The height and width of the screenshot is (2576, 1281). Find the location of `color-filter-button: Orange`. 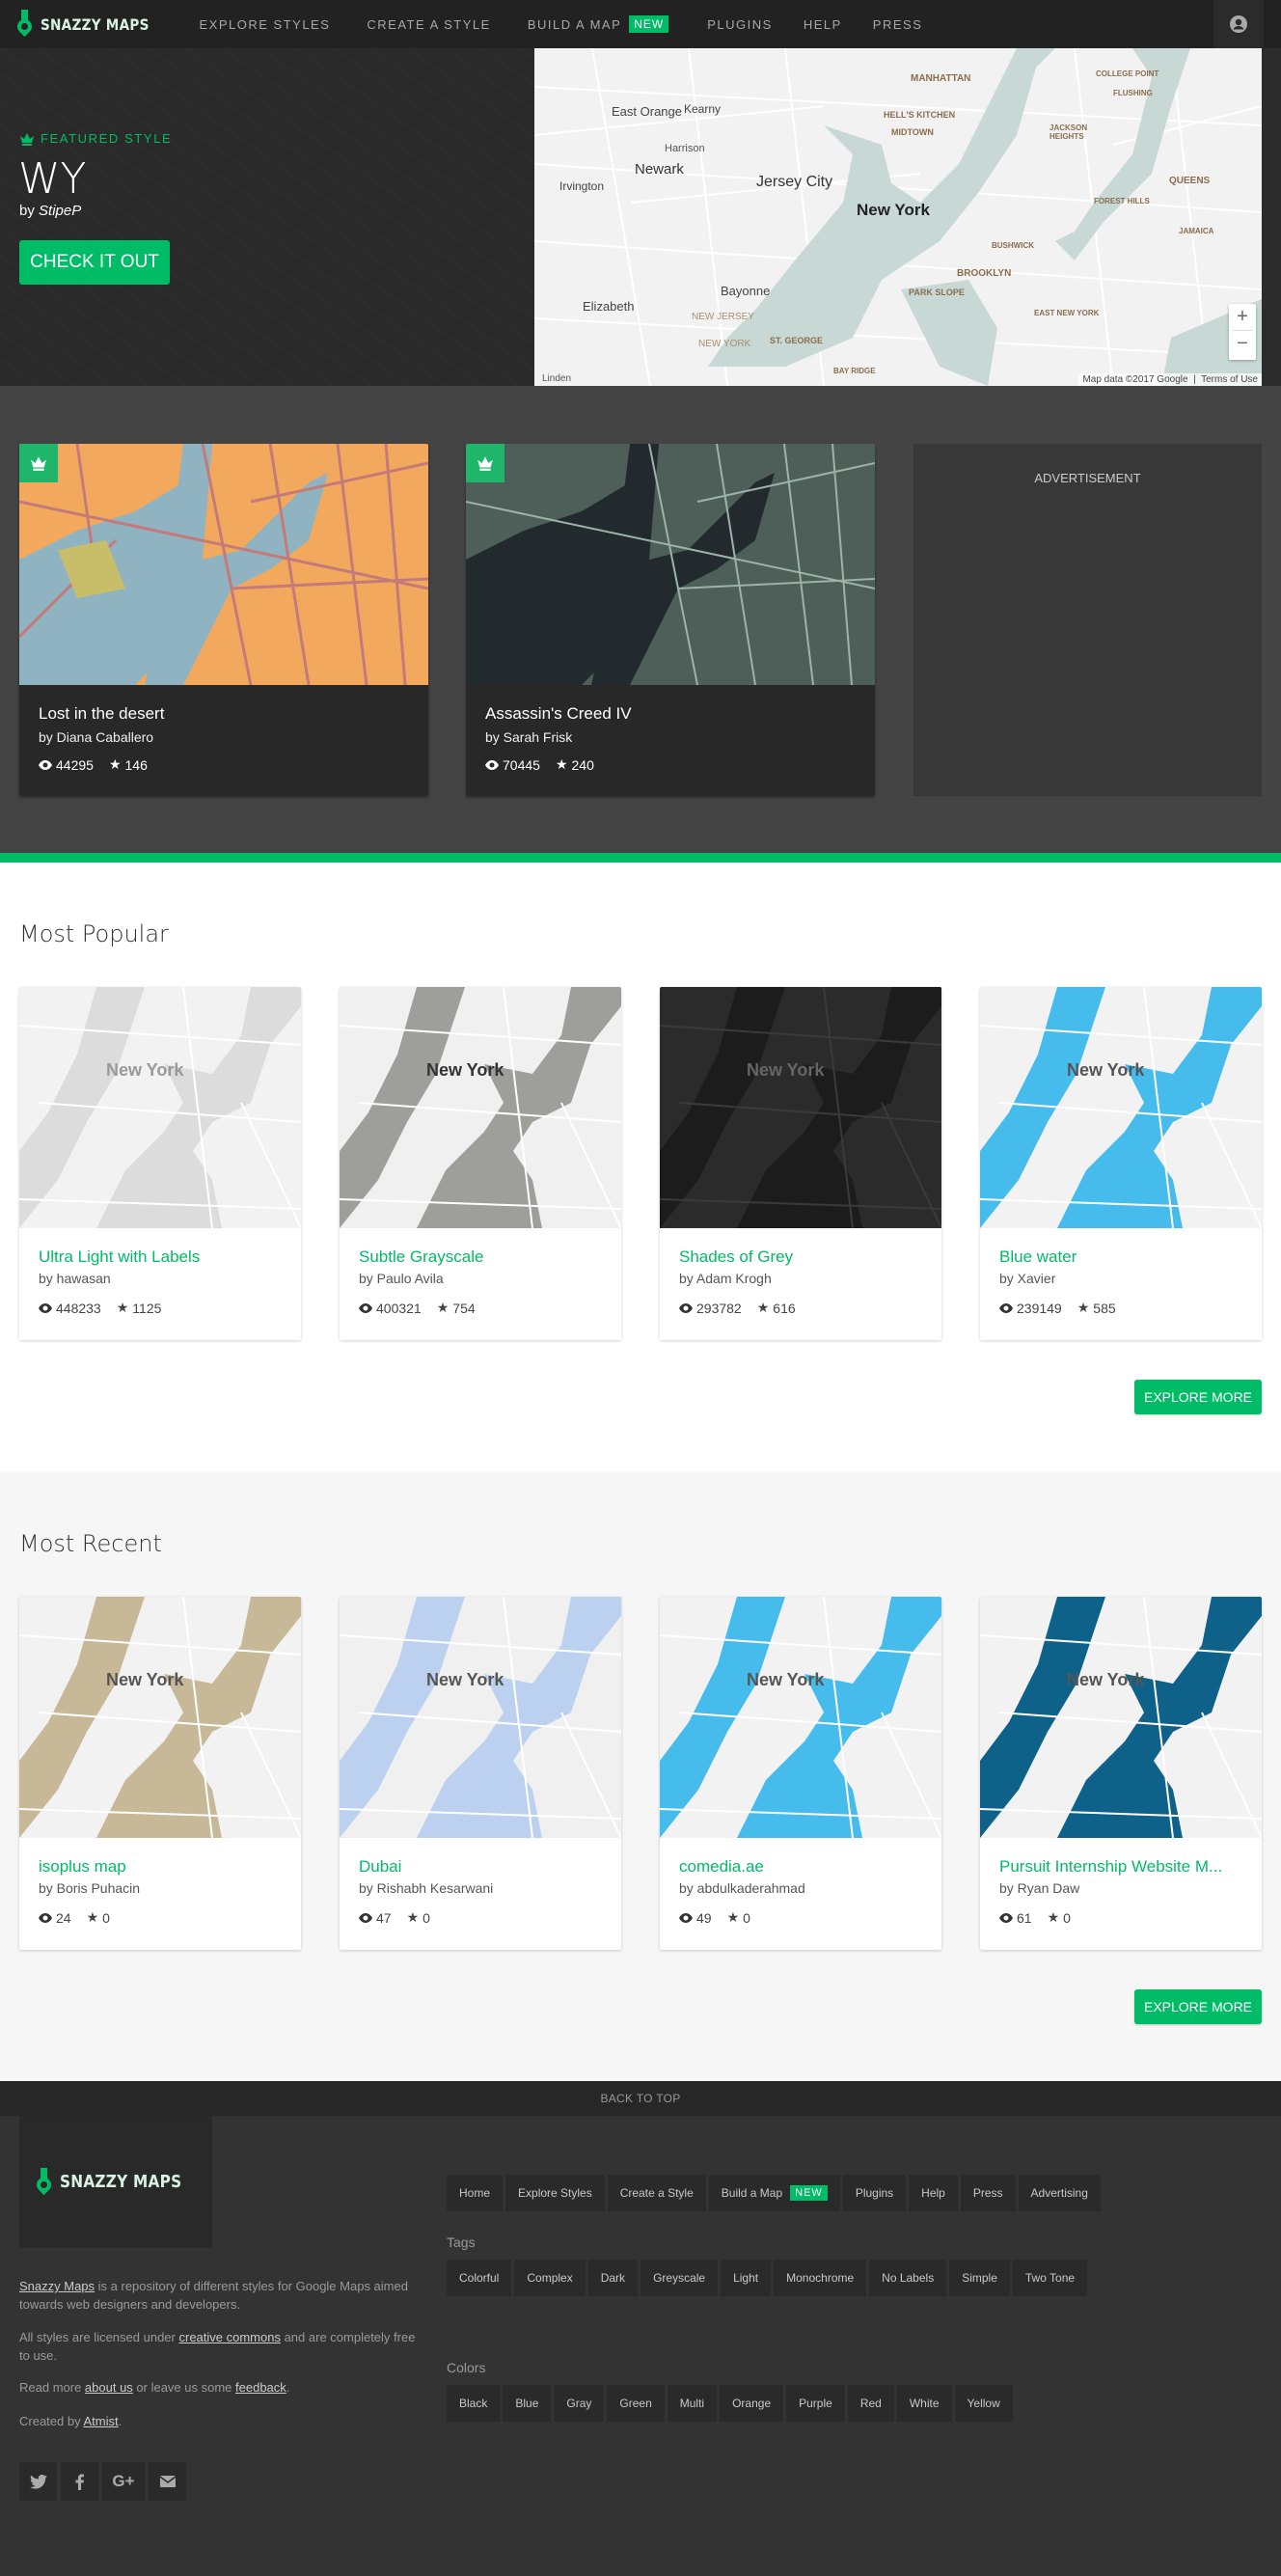

color-filter-button: Orange is located at coordinates (752, 2403).